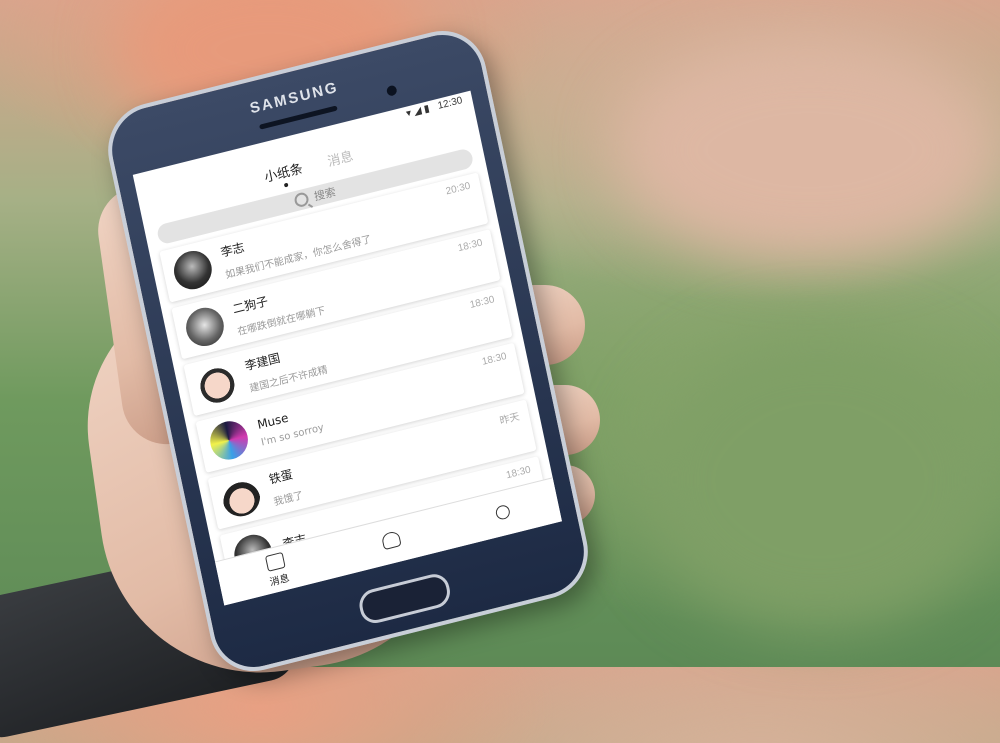 The height and width of the screenshot is (743, 1000). I want to click on background-blur-greenery, so click(820, 480).